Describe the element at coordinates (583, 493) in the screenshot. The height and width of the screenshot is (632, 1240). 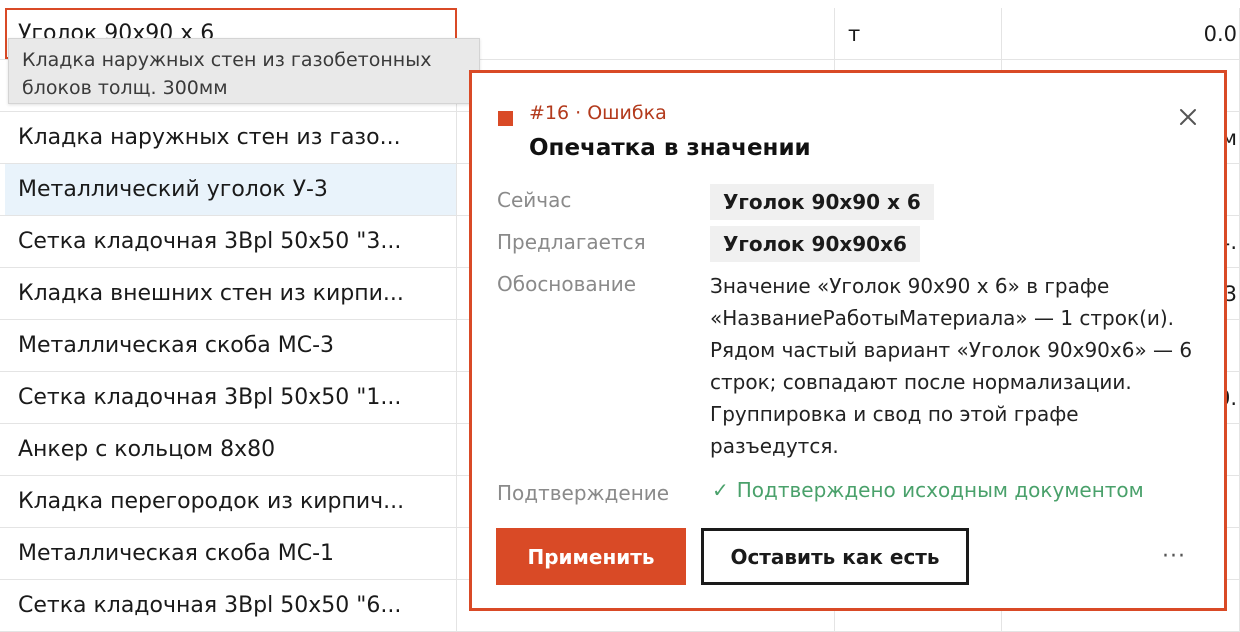
I see `confirm-label: Подтверждение` at that location.